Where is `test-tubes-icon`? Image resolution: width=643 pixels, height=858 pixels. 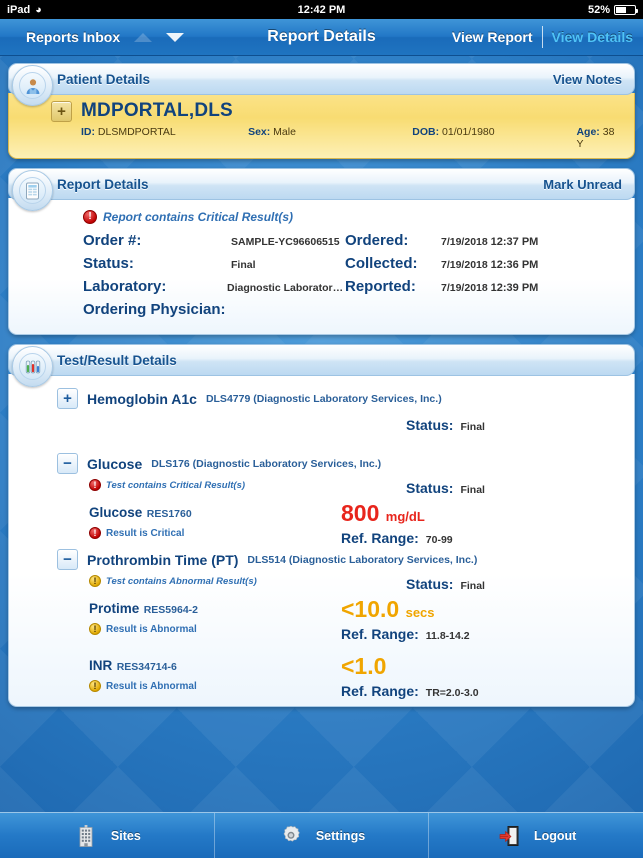
test-tubes-icon is located at coordinates (32, 366).